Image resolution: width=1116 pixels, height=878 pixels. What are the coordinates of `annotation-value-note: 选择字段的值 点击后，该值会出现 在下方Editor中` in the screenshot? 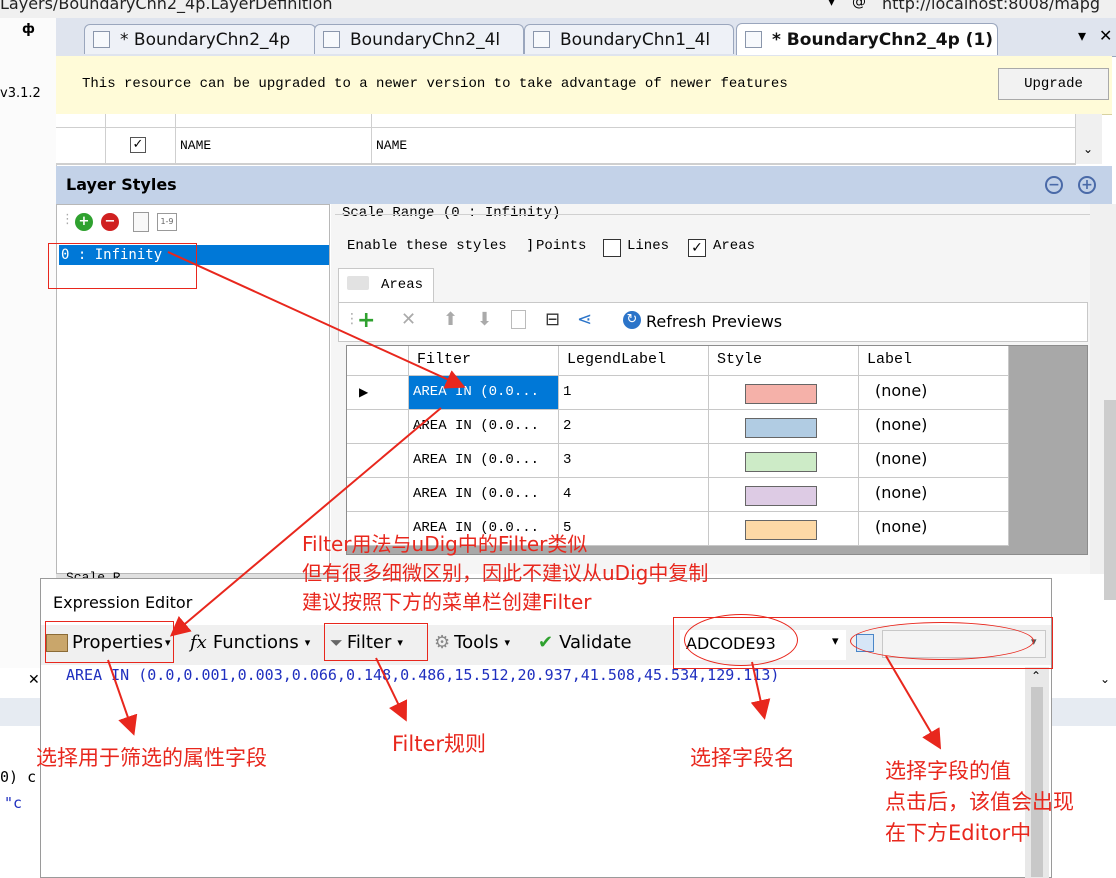 It's located at (979, 802).